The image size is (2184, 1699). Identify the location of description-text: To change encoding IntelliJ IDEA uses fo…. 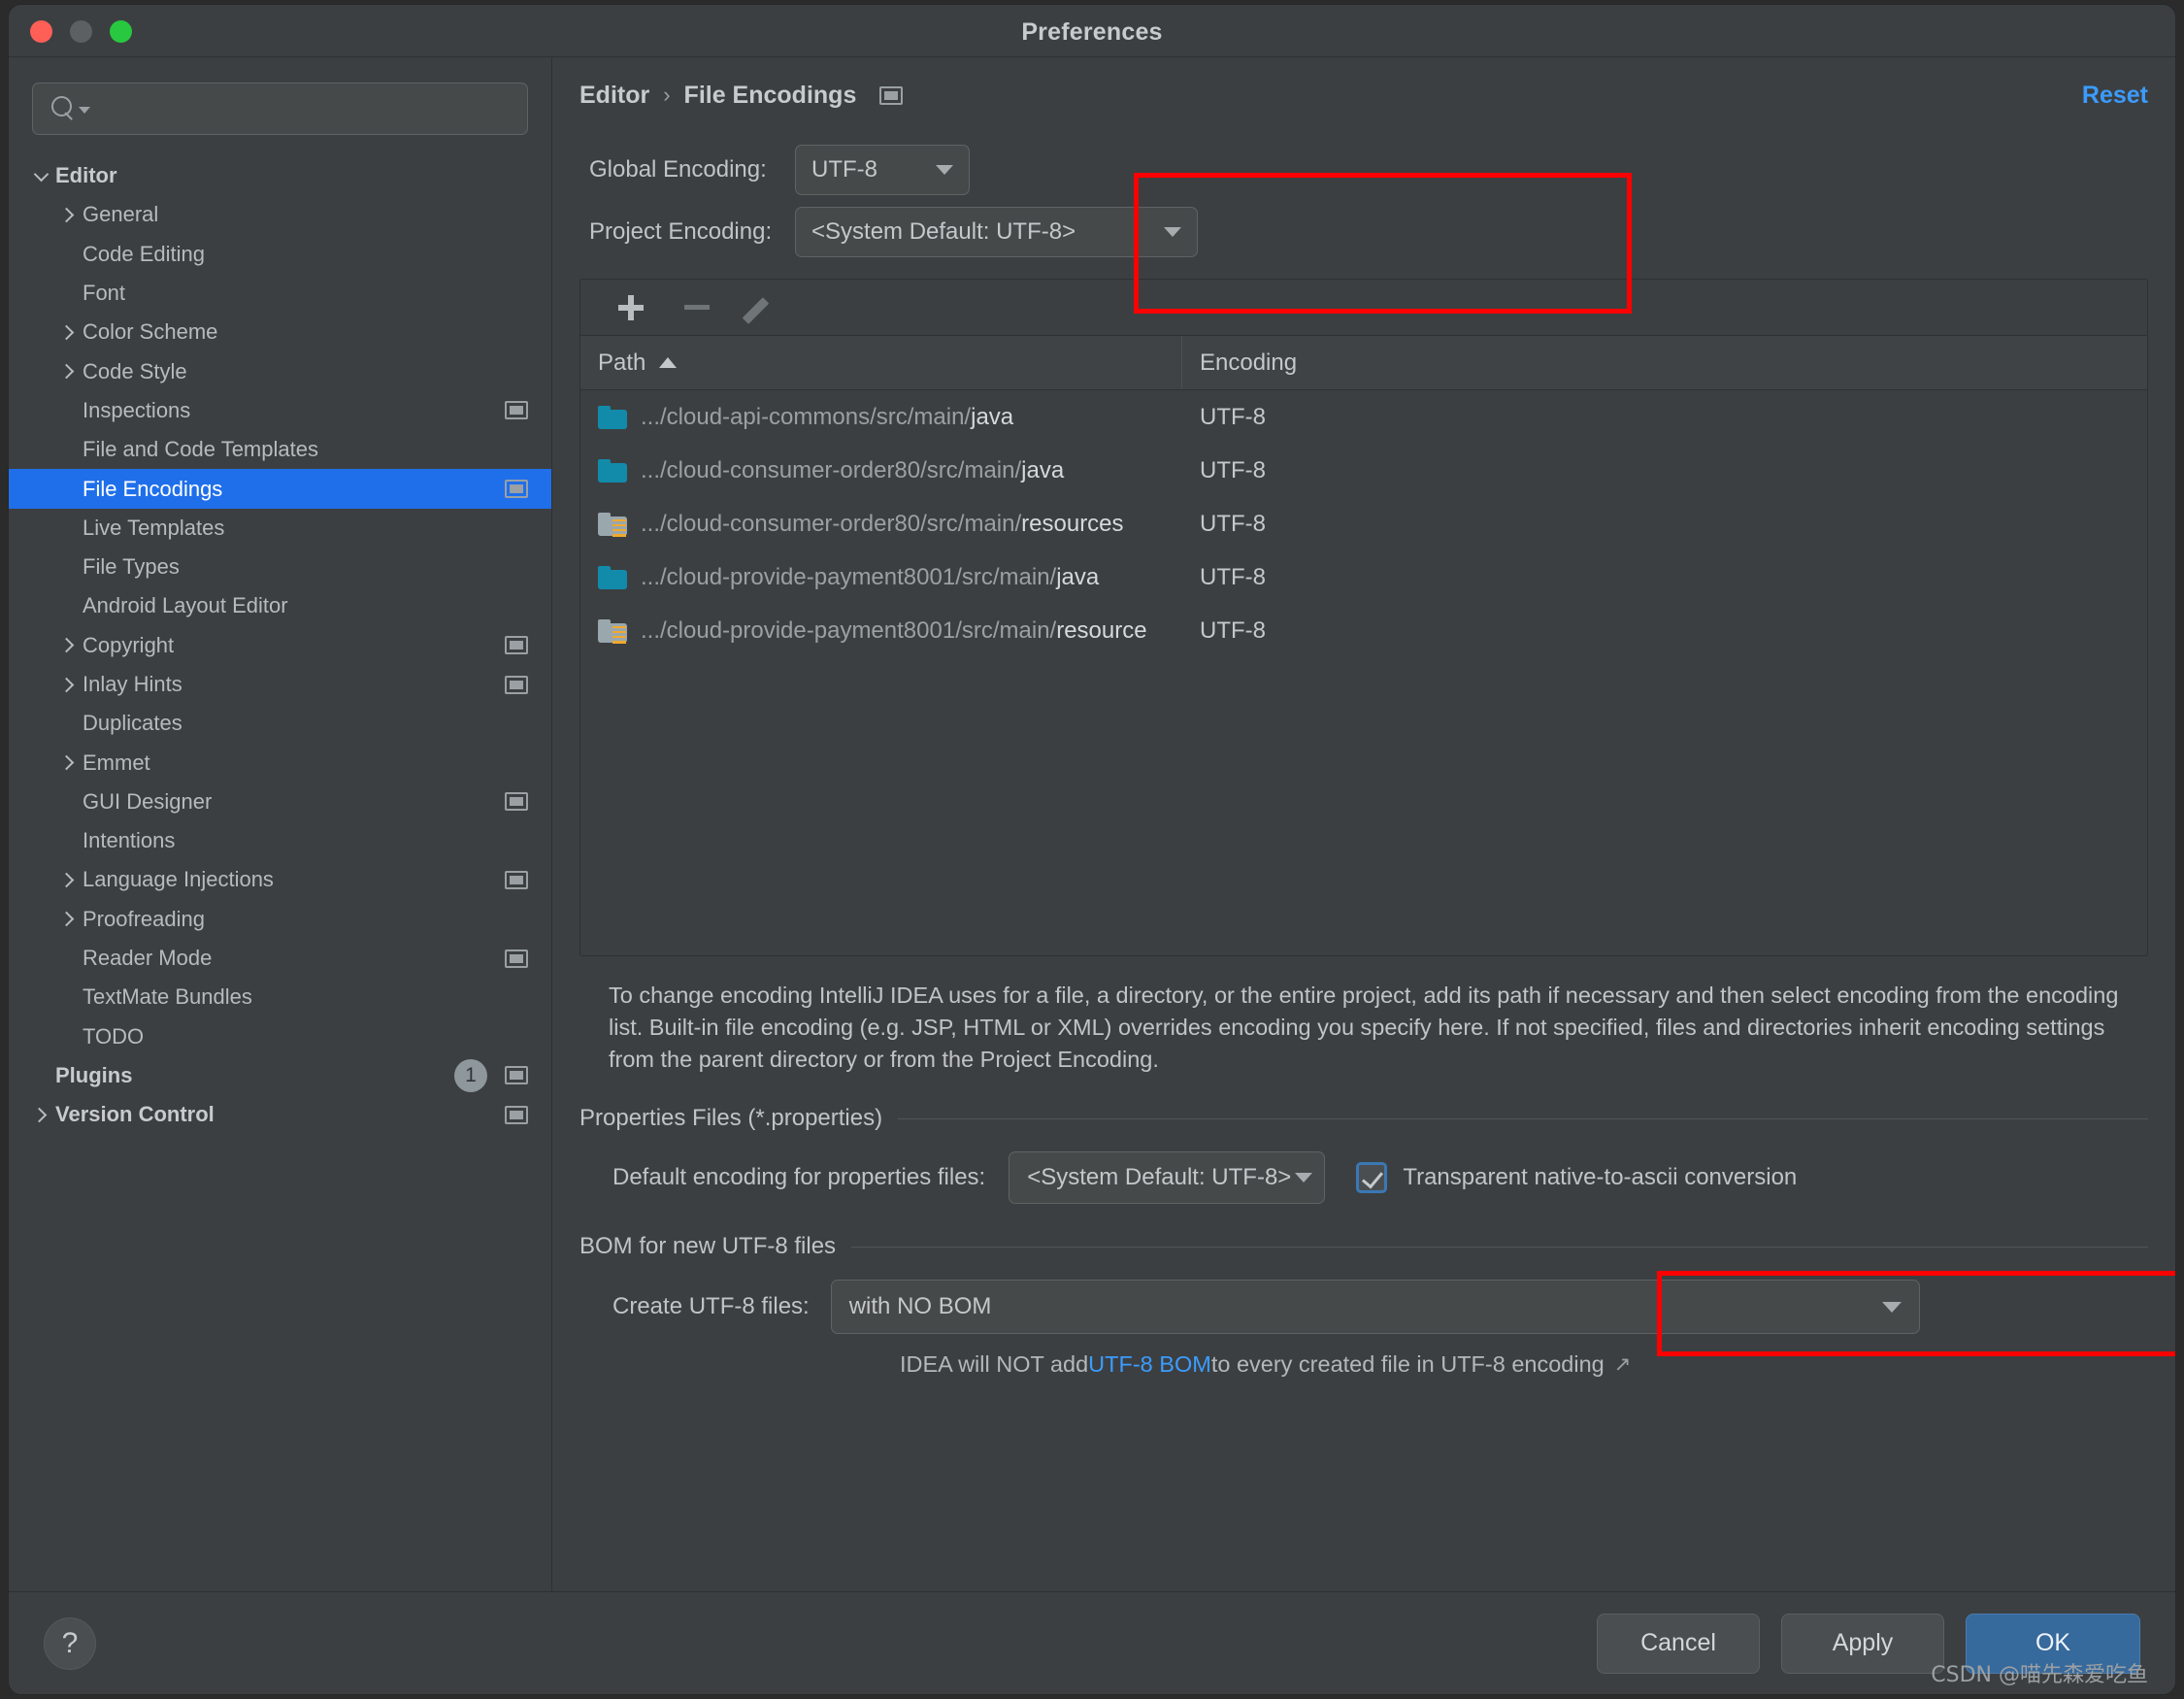
(1364, 1027).